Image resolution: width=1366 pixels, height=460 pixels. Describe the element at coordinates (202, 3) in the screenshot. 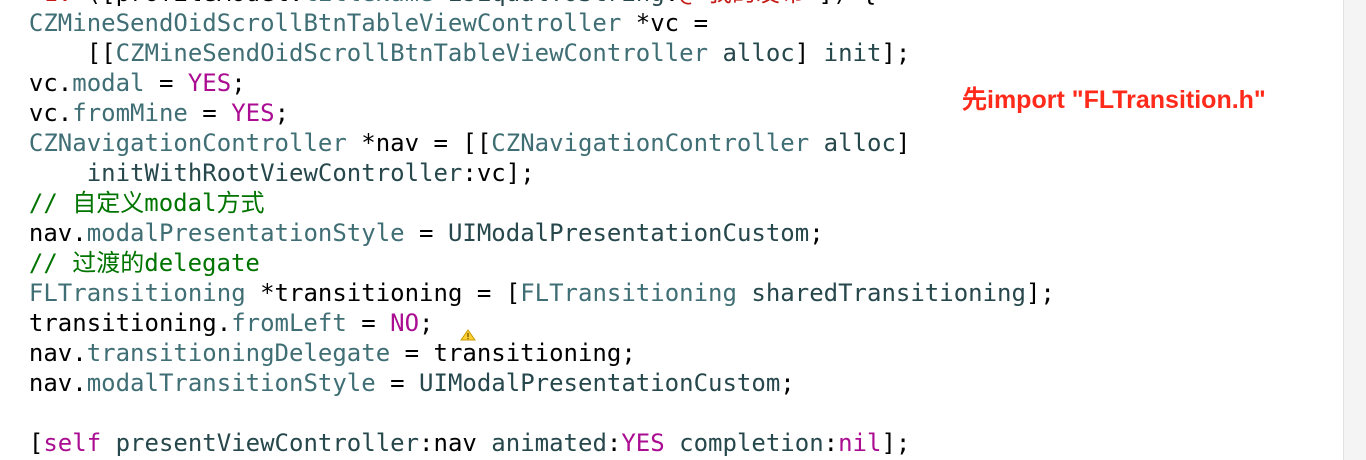

I see `code-token: profileModel` at that location.